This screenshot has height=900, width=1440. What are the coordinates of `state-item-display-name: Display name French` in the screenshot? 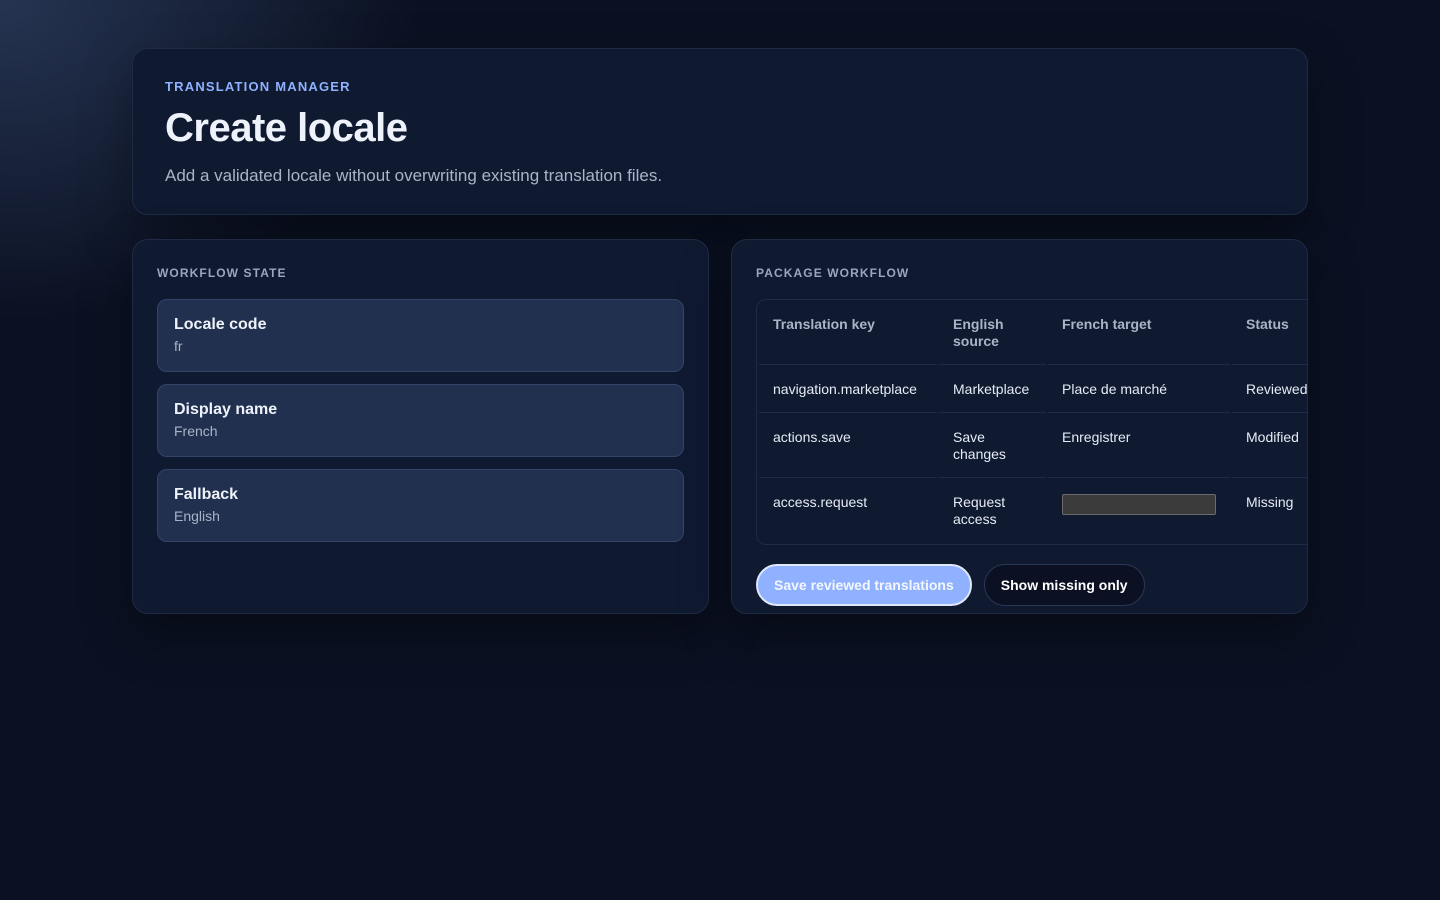 It's located at (420, 420).